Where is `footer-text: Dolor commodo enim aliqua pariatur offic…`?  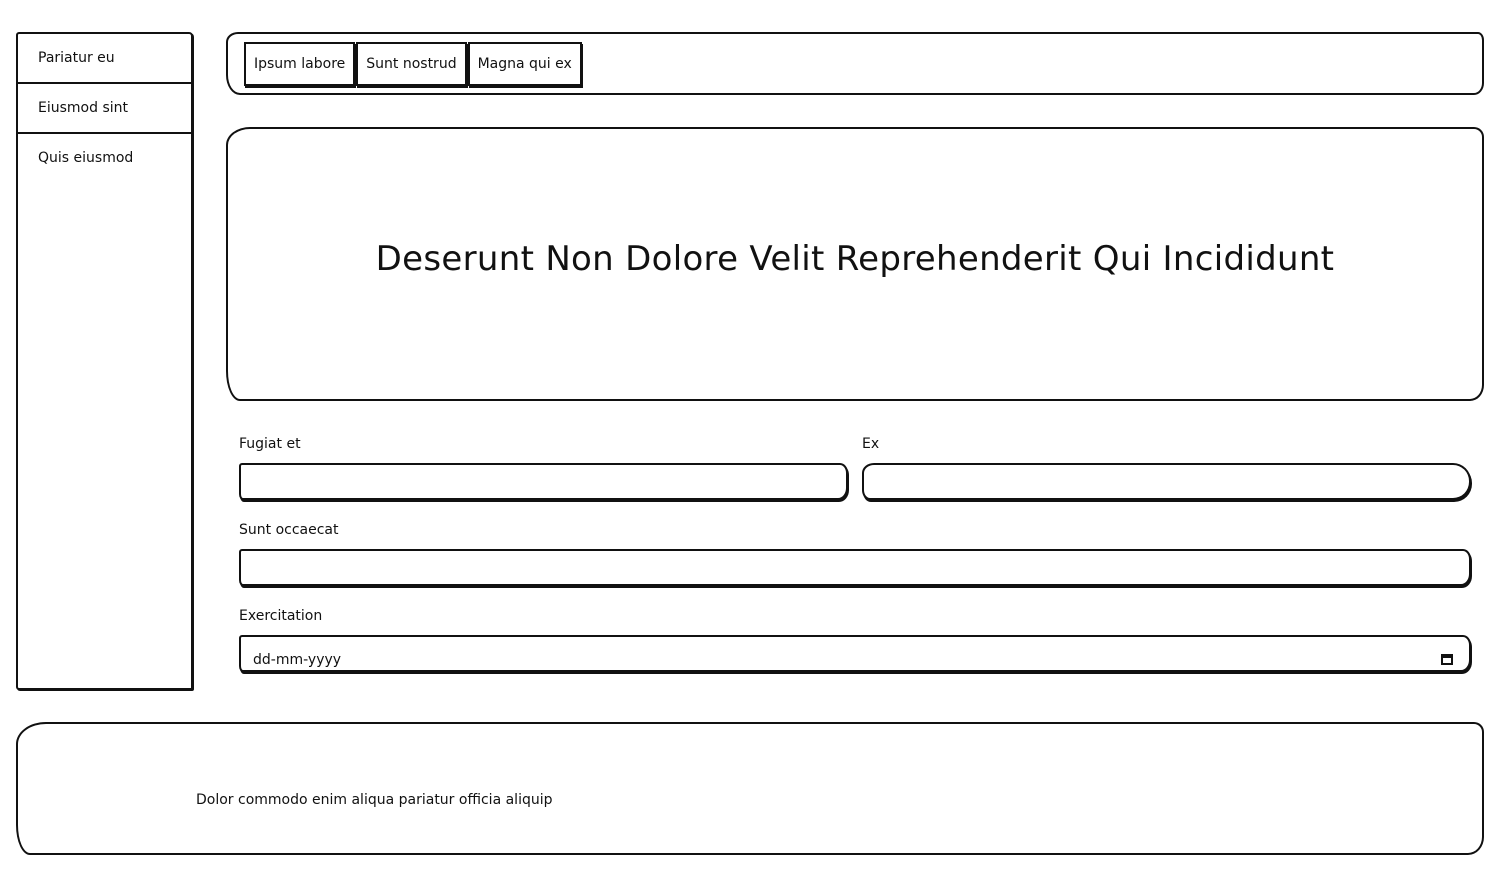 footer-text: Dolor commodo enim aliqua pariatur offic… is located at coordinates (374, 800).